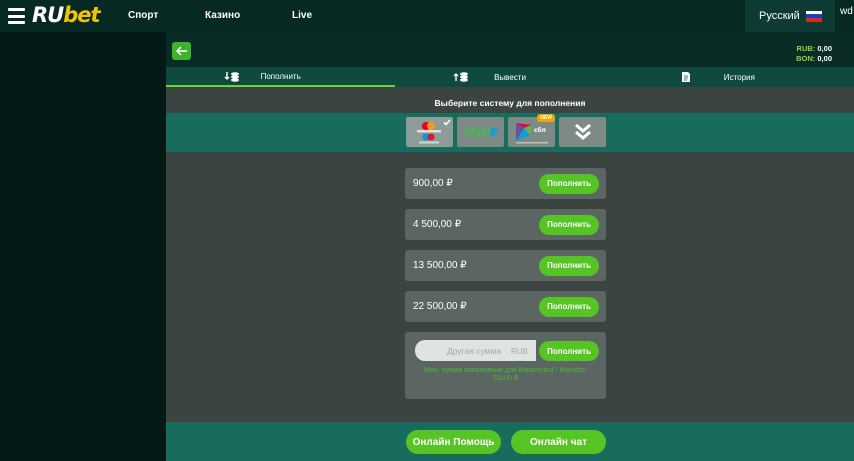  I want to click on russia-flag-icon, so click(813, 16).